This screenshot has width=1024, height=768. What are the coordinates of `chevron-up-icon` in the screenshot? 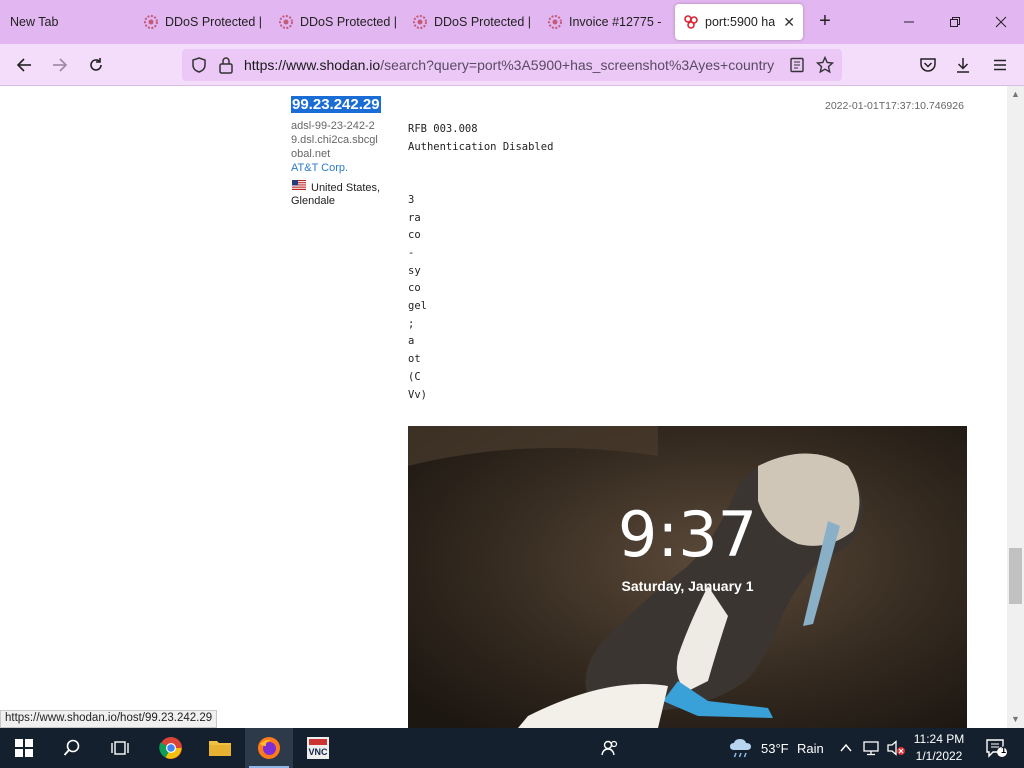 It's located at (846, 748).